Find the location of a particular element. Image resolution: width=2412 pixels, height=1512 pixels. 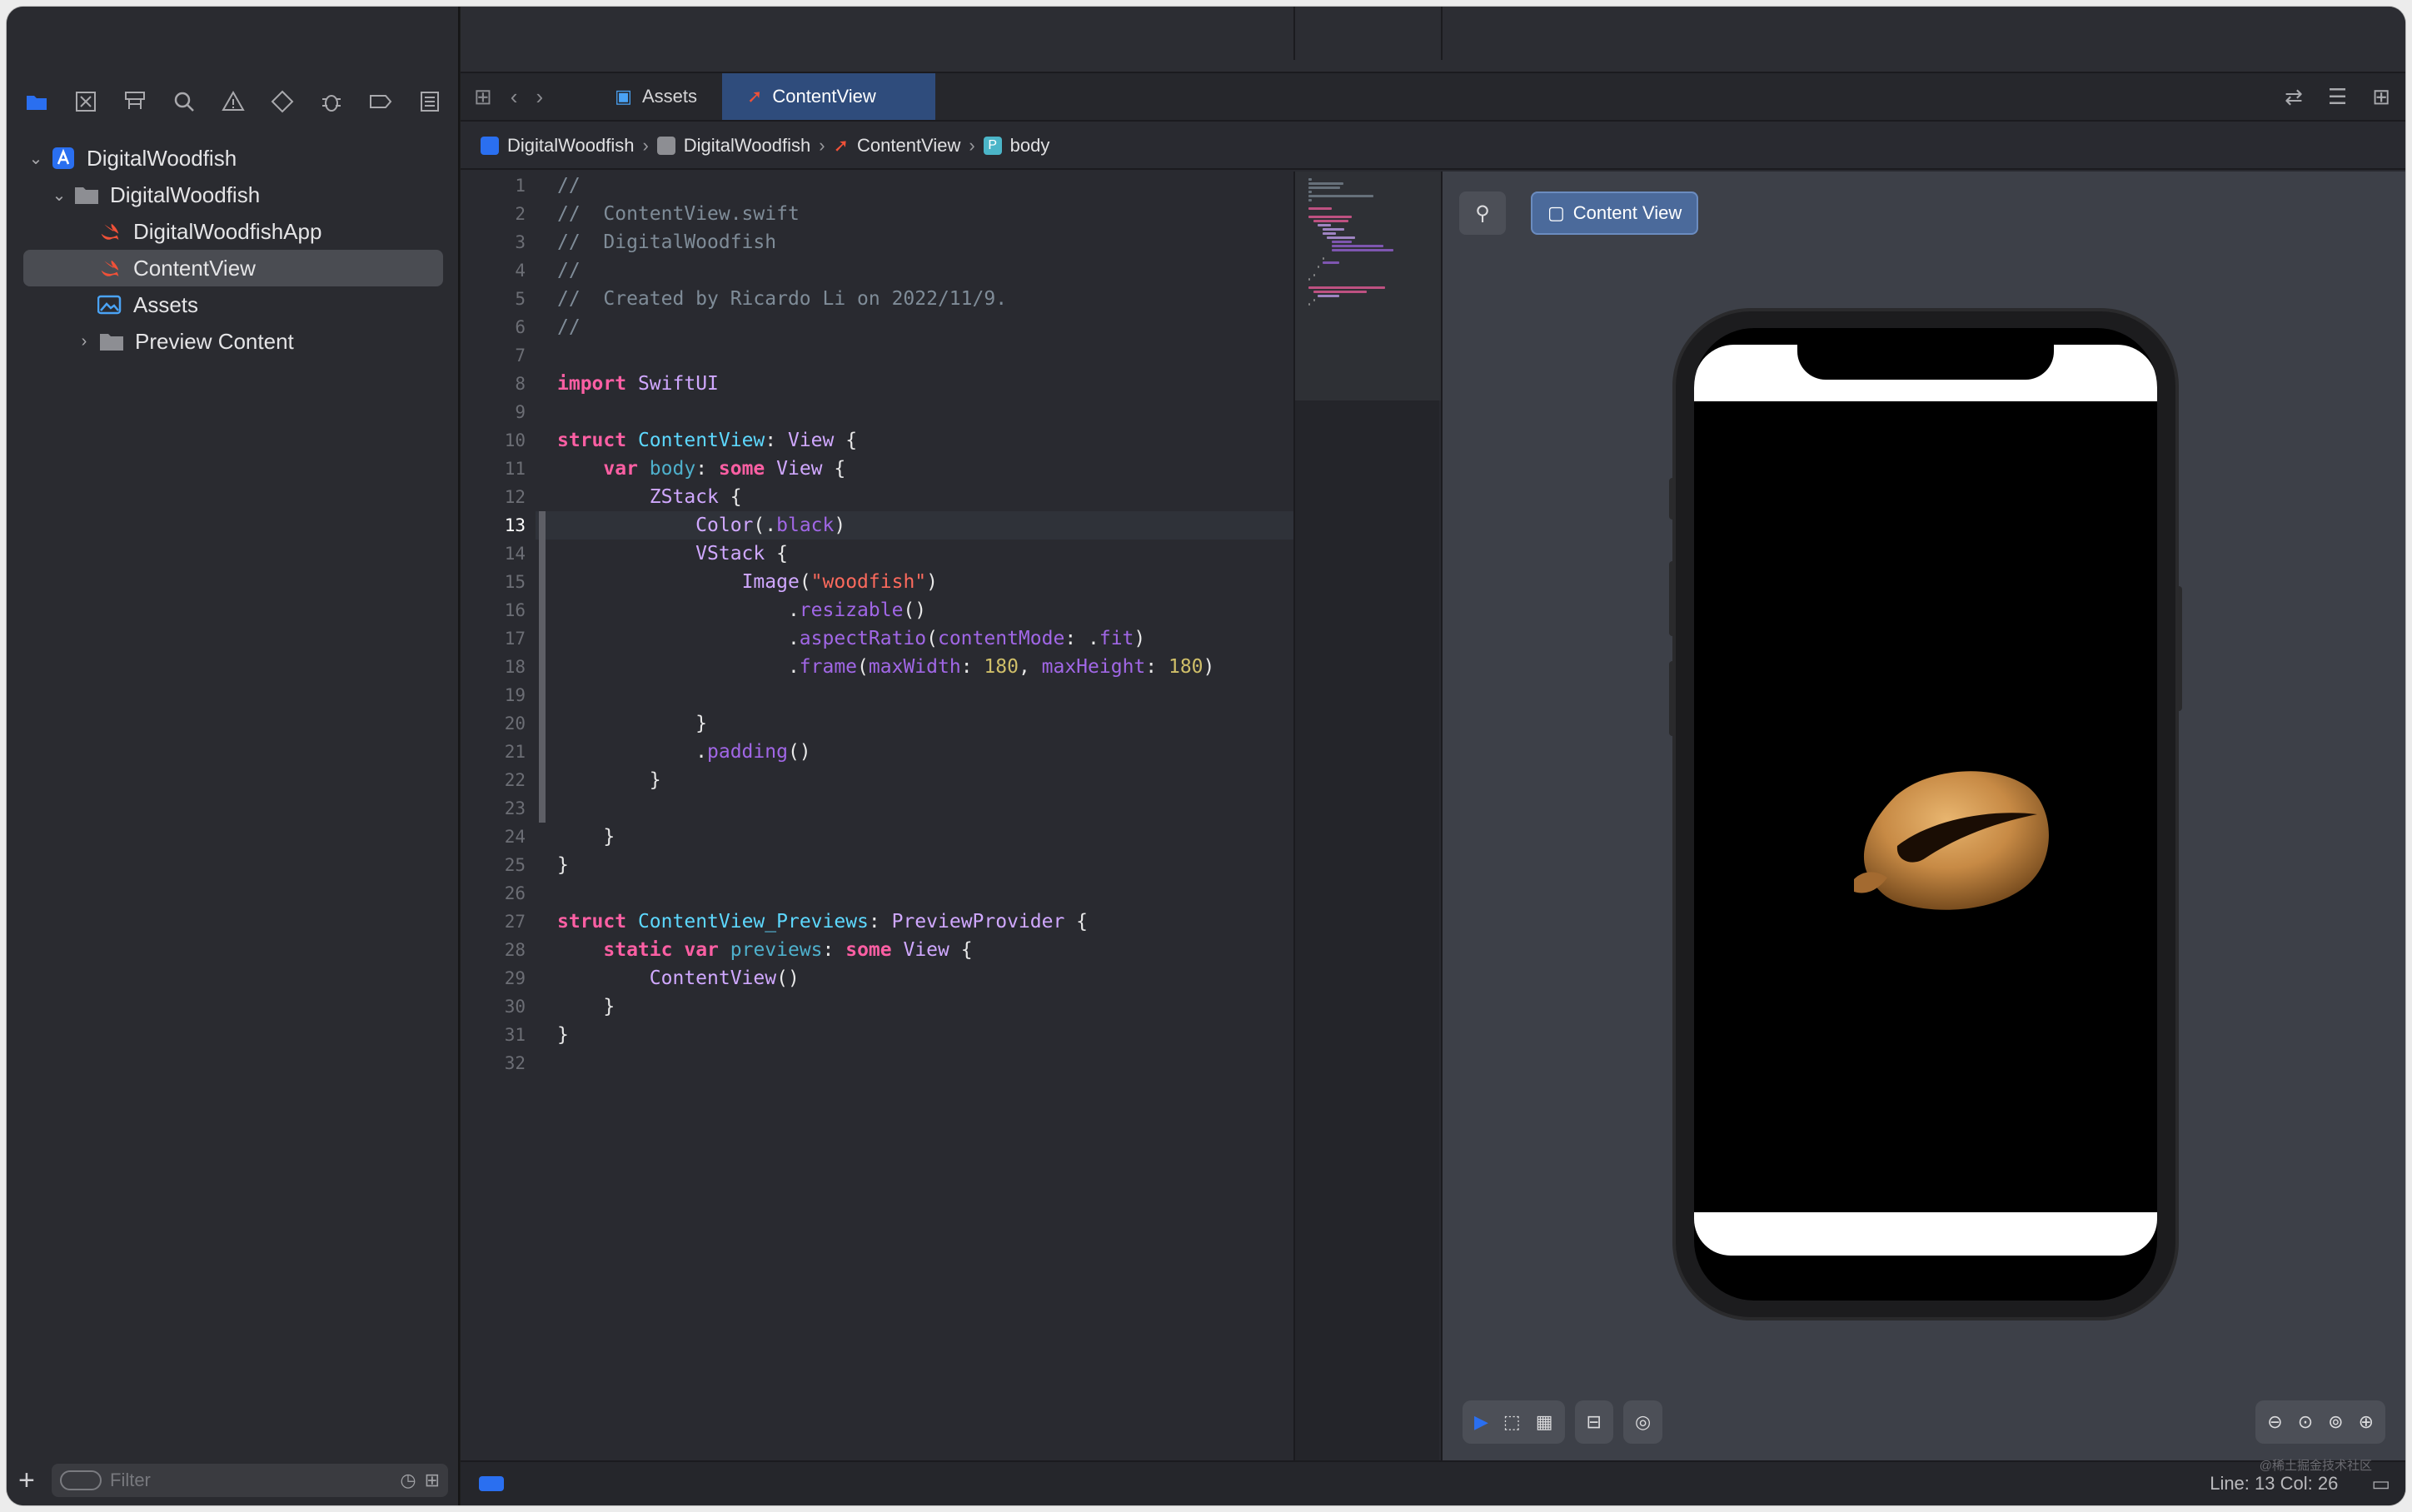

code-line: Image("woodfish") is located at coordinates (923, 582).